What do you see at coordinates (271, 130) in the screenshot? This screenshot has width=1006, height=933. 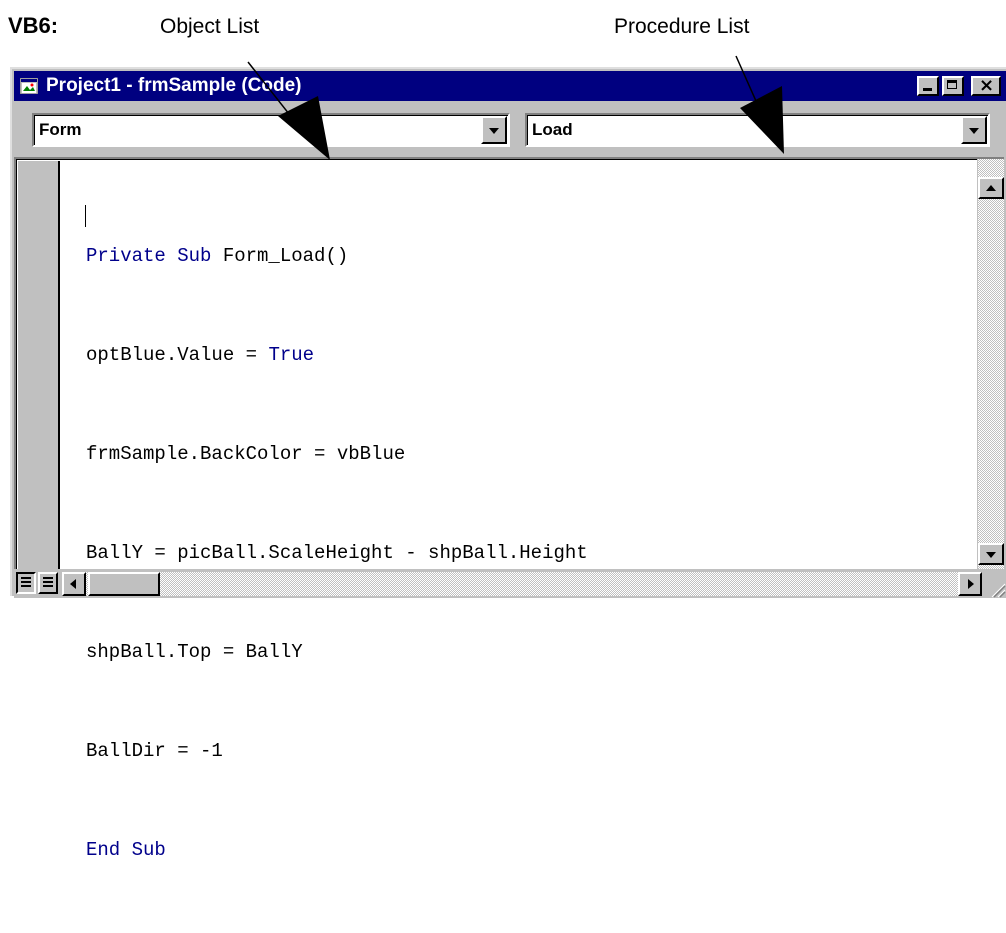 I see `object-list-combo: Form` at bounding box center [271, 130].